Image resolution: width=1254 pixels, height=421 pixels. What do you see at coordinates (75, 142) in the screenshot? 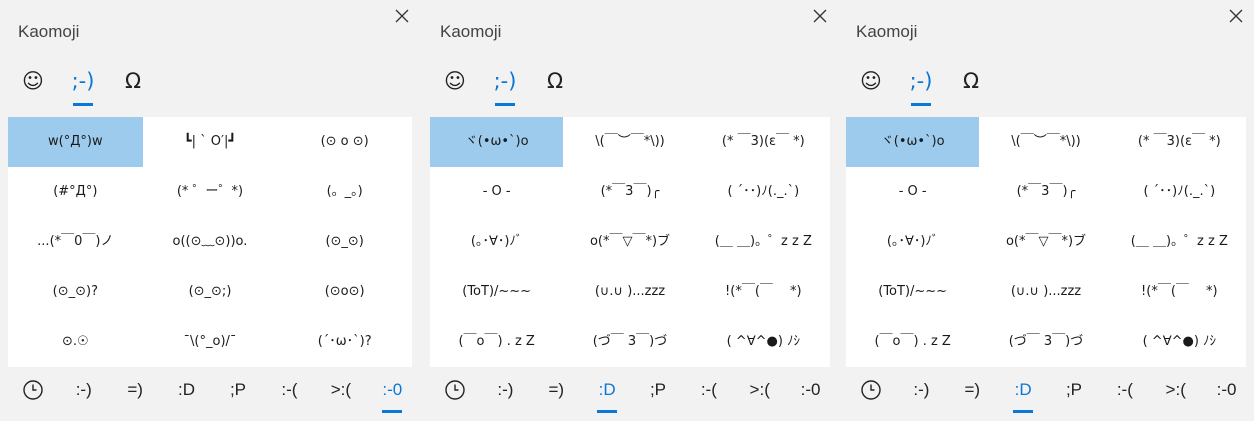
I see `kaomoji-cell: w(°Д°)w` at bounding box center [75, 142].